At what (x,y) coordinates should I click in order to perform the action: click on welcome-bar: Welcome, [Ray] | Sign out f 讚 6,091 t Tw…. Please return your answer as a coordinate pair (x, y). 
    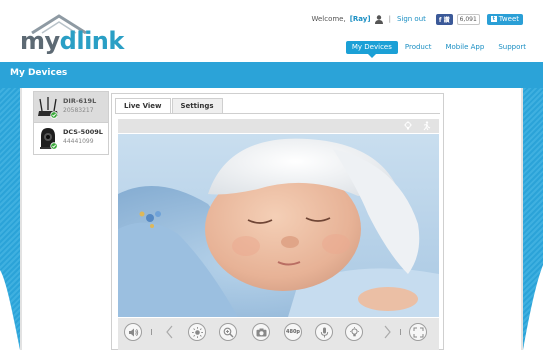
    Looking at the image, I should click on (417, 19).